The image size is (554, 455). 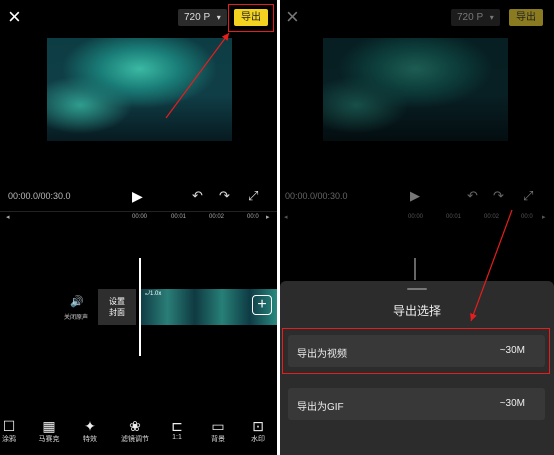 I want to click on arrow-to-export, so click(x=197, y=75).